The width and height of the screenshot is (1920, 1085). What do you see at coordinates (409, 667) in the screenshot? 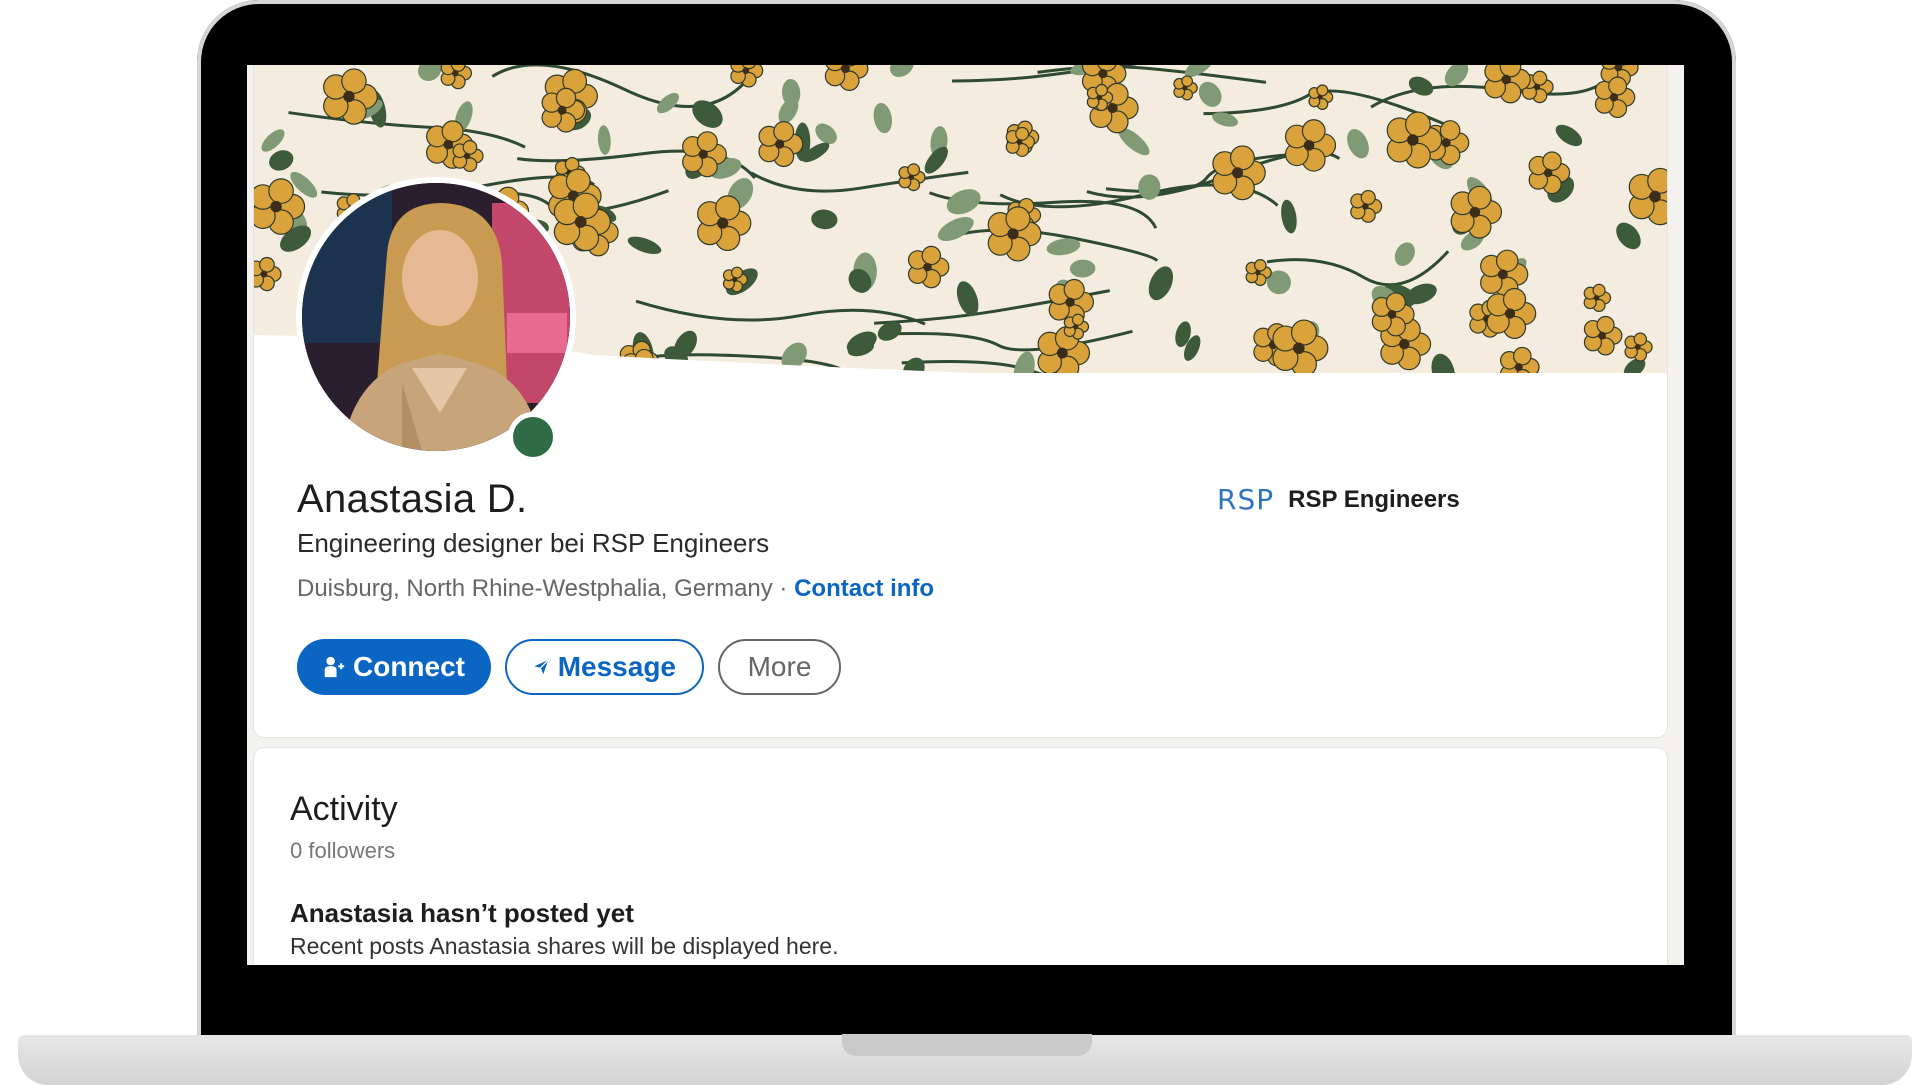
I see `connect-label: Connect` at bounding box center [409, 667].